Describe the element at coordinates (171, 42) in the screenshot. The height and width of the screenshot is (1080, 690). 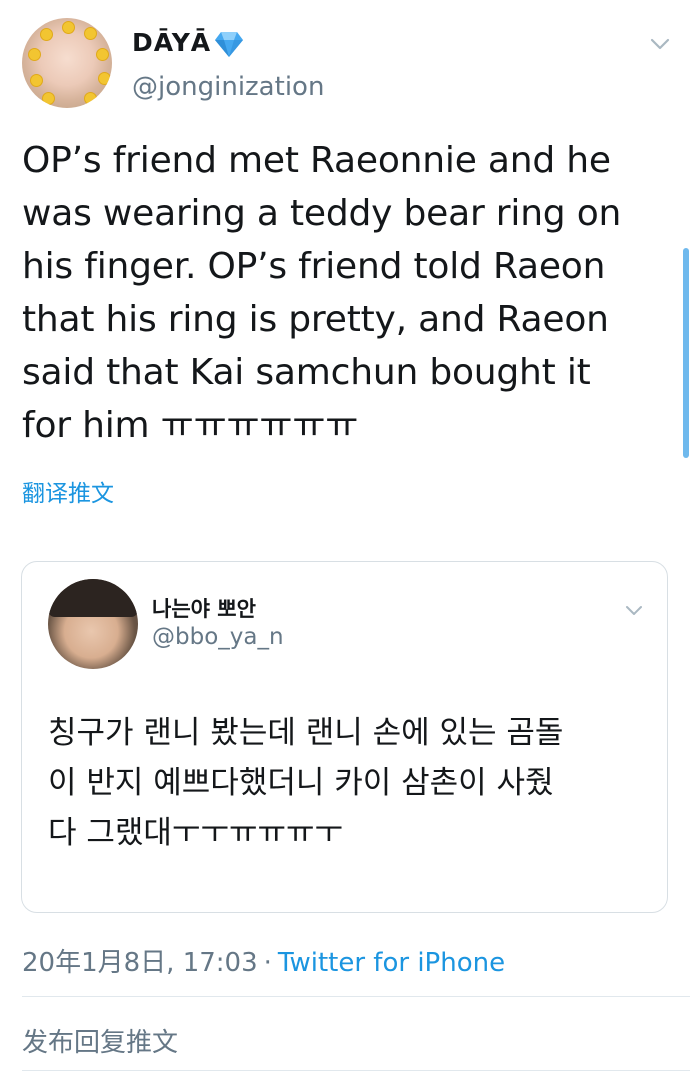
I see `author-display-name: DĀYĀ` at that location.